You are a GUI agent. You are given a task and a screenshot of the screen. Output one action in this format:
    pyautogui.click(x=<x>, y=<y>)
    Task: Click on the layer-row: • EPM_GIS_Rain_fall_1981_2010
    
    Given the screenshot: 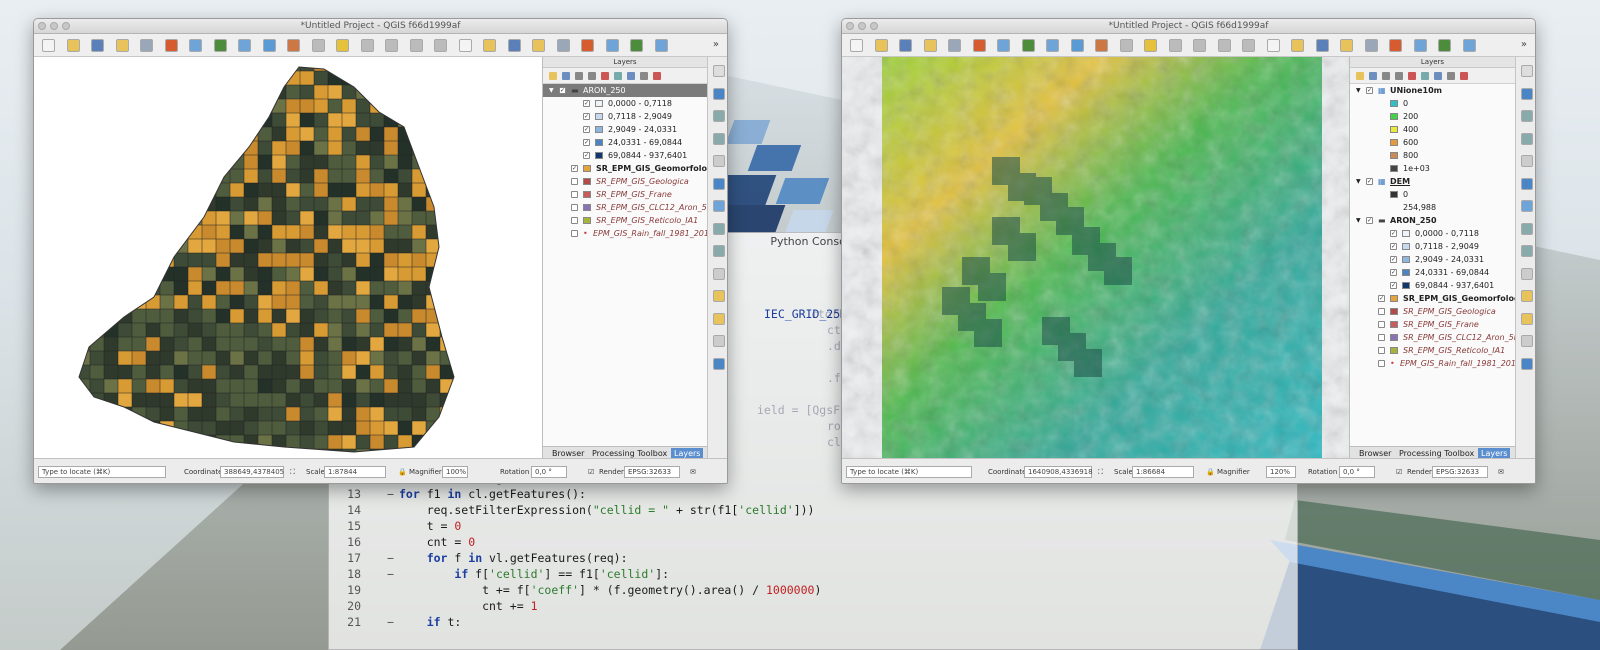 What is the action you would take?
    pyautogui.click(x=1435, y=363)
    